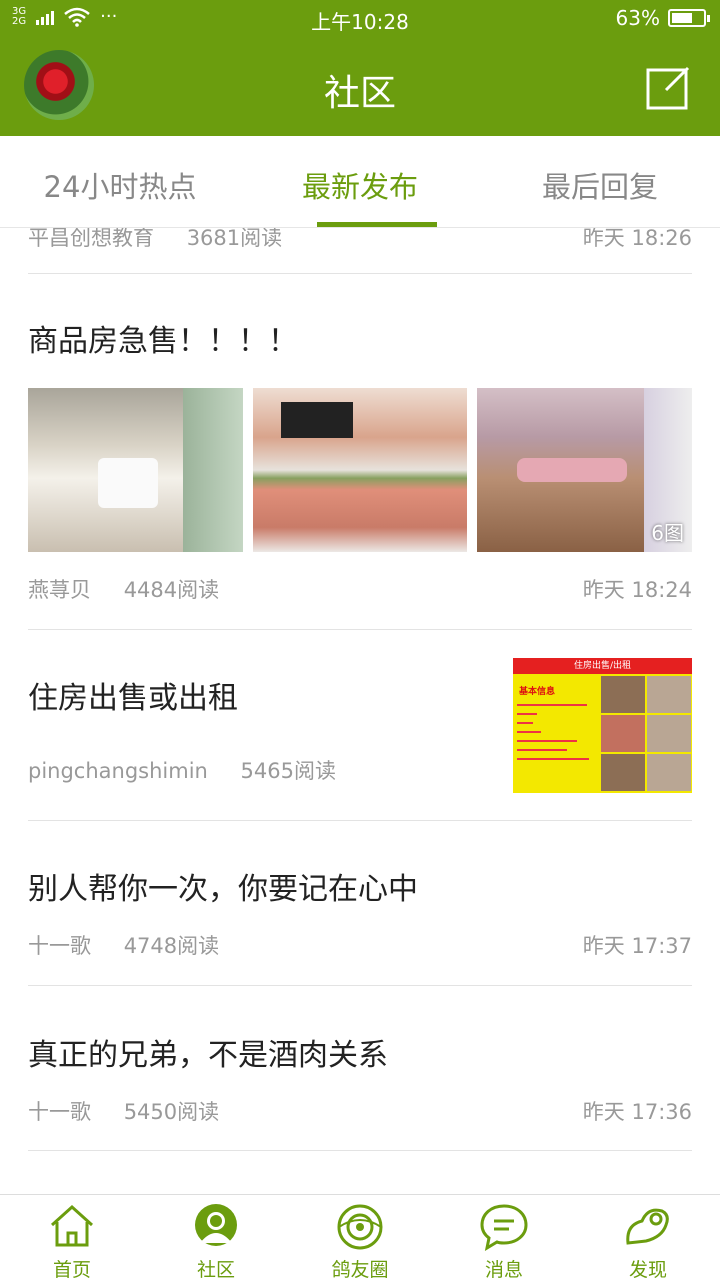  I want to click on compose-icon, so click(669, 87).